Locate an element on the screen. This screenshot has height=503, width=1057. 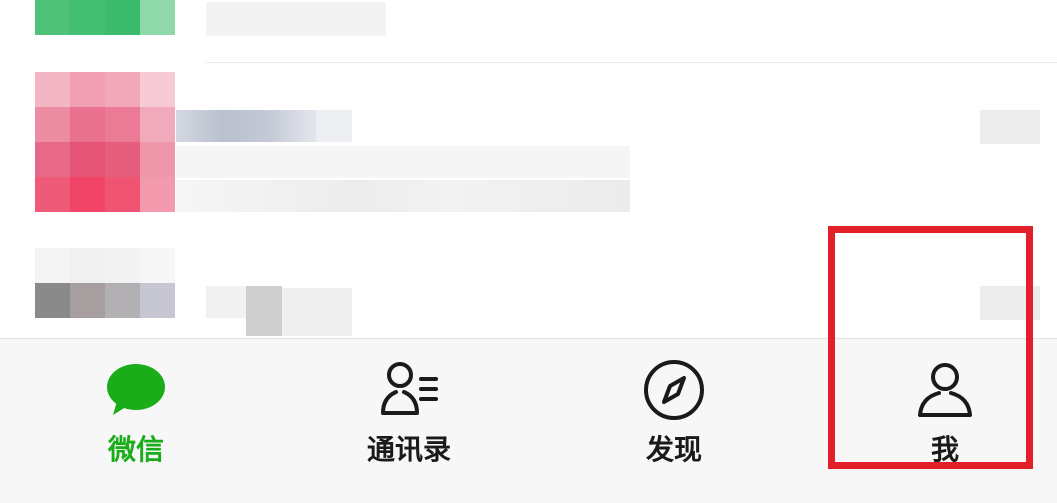
tab-label: 微信 is located at coordinates (135, 449).